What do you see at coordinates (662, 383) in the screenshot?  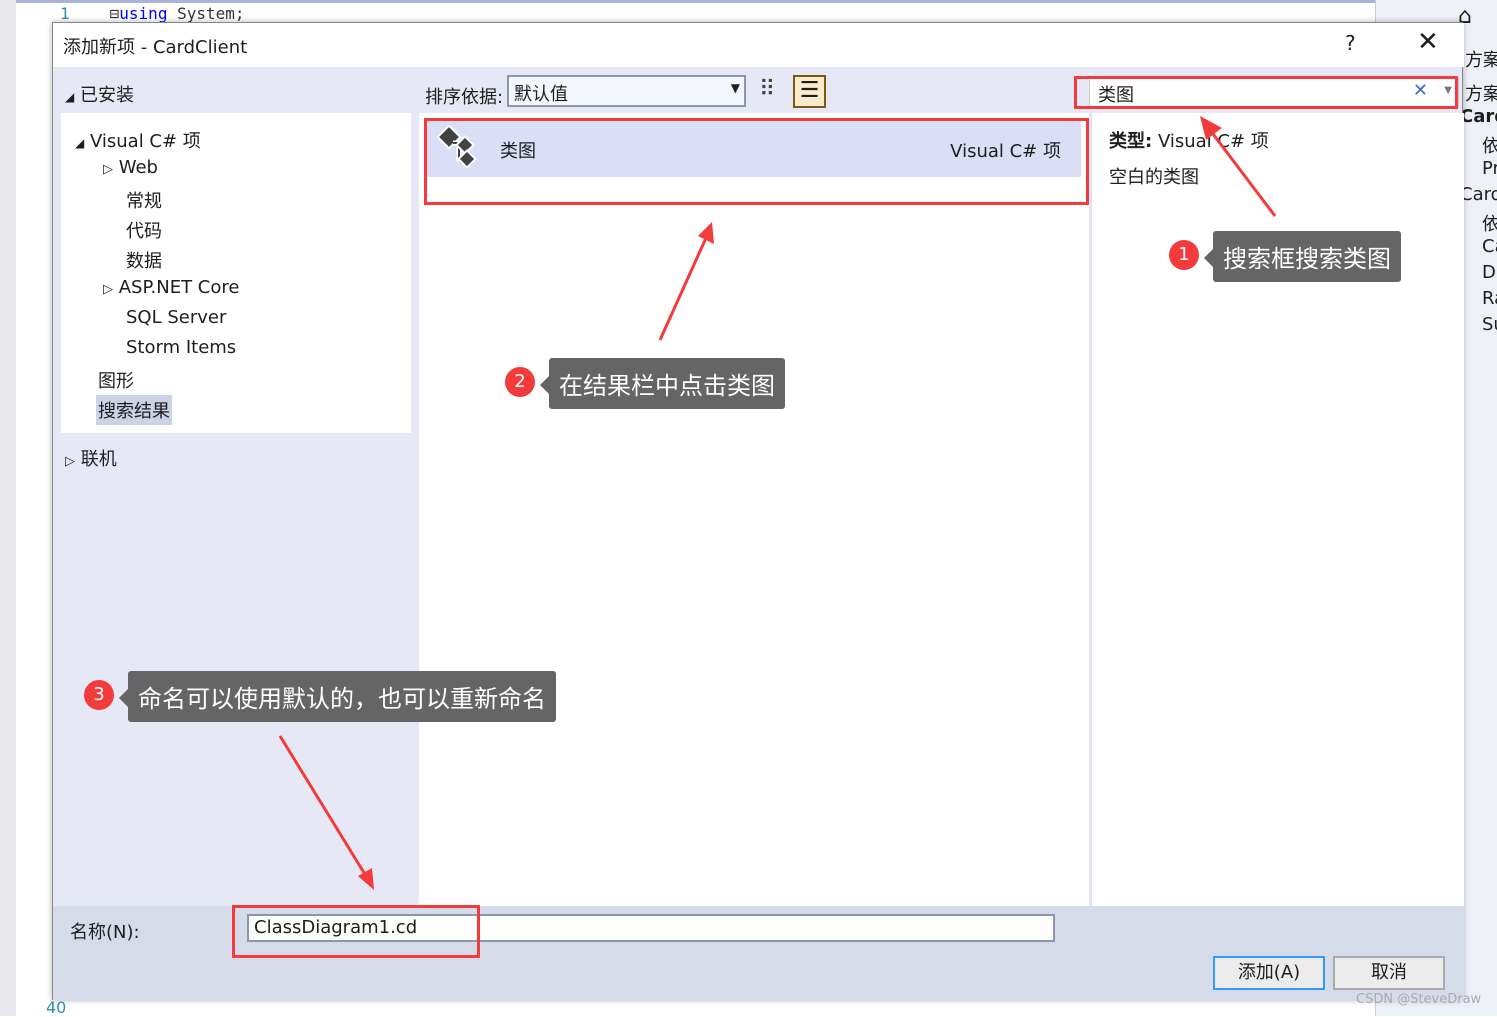 I see `callout: 在结果栏中点击类图` at bounding box center [662, 383].